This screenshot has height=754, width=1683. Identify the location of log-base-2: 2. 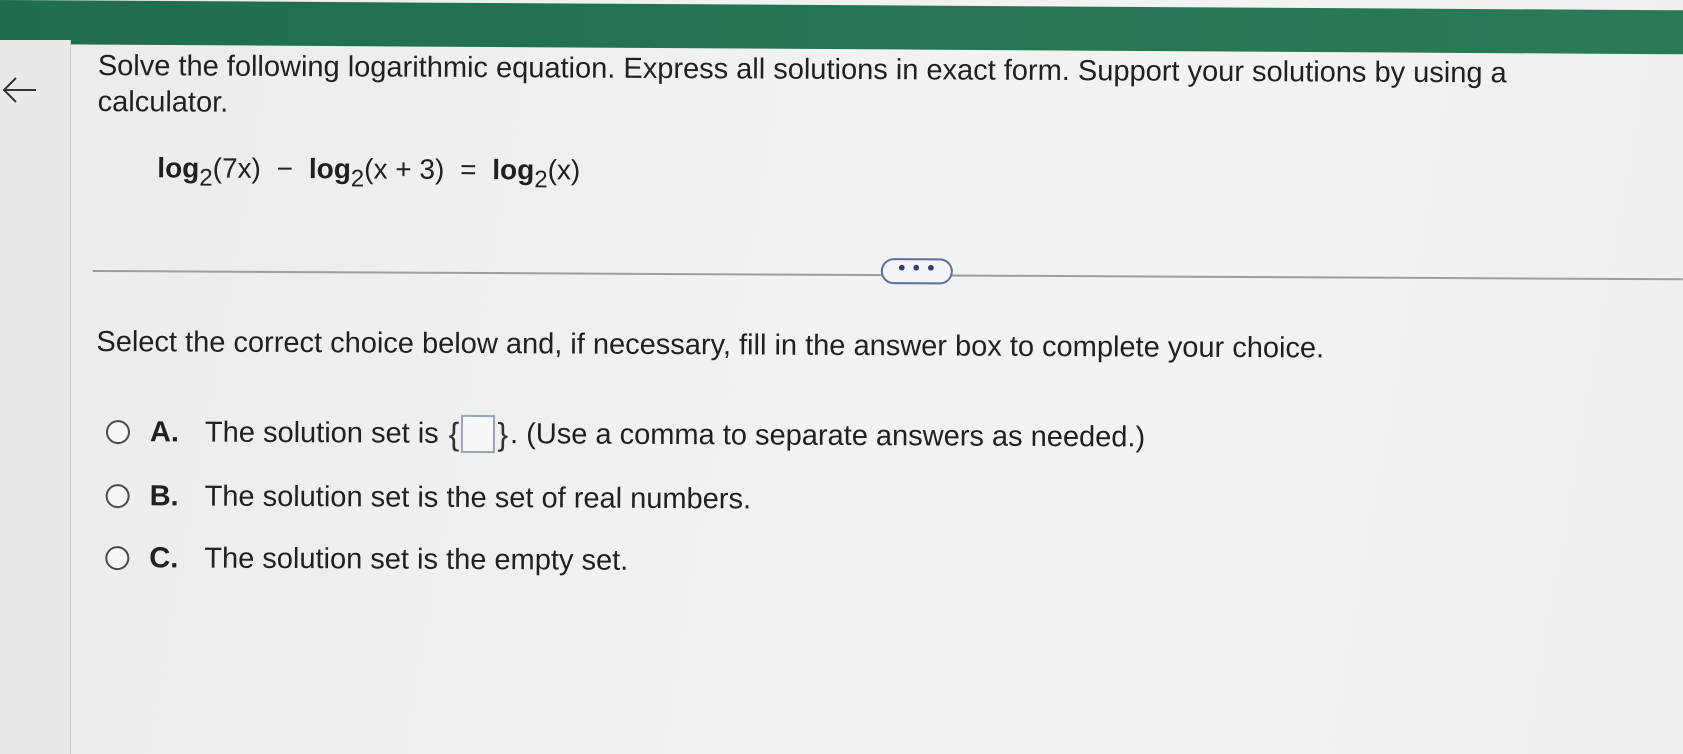
(357, 179).